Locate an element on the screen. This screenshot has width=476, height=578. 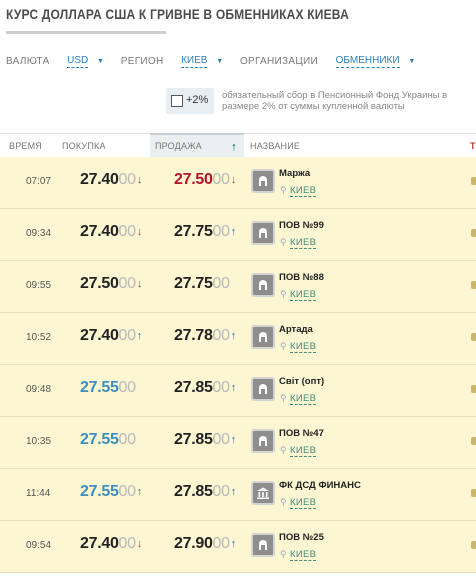
sell-rate: 27.9000↑ is located at coordinates (205, 544).